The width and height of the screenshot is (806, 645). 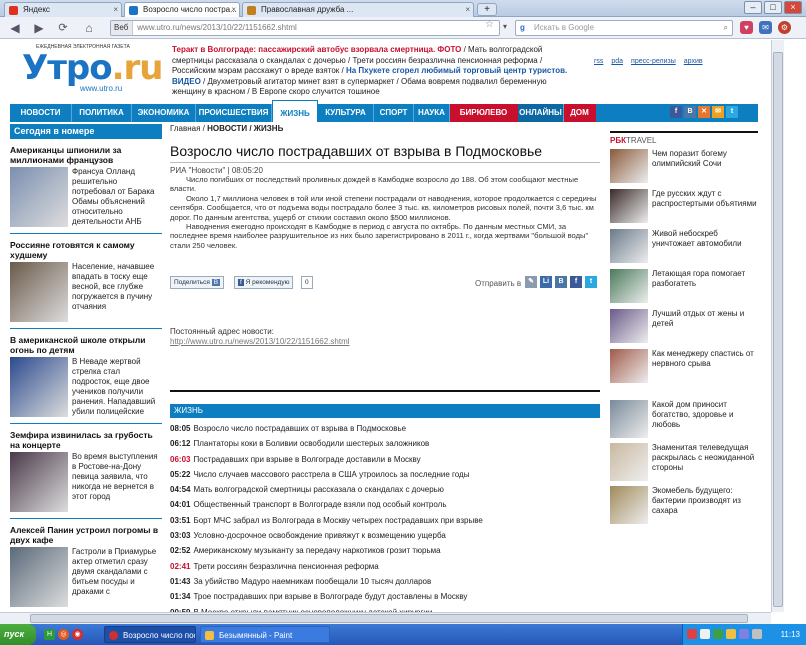 What do you see at coordinates (704, 112) in the screenshot?
I see `social-icon: ✕` at bounding box center [704, 112].